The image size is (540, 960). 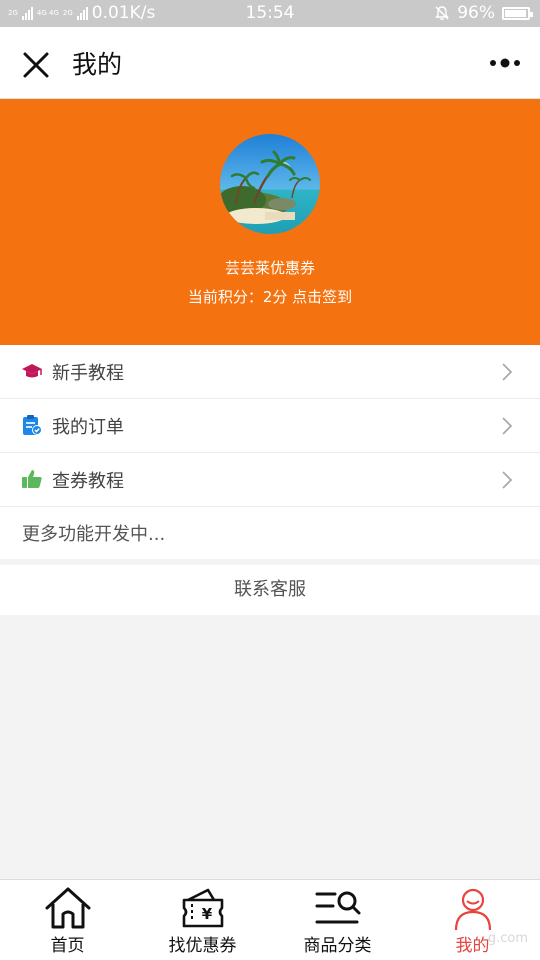 I want to click on battery-icon, so click(x=517, y=13).